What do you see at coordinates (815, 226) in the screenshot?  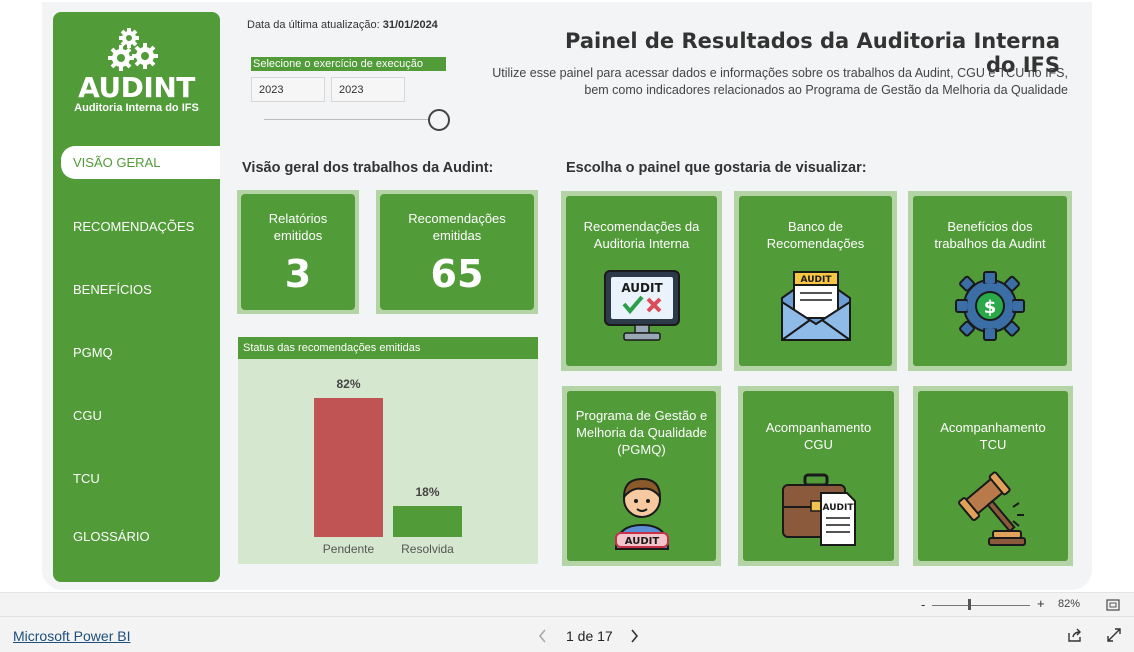 I see `tile-title-line-1: Banco de` at bounding box center [815, 226].